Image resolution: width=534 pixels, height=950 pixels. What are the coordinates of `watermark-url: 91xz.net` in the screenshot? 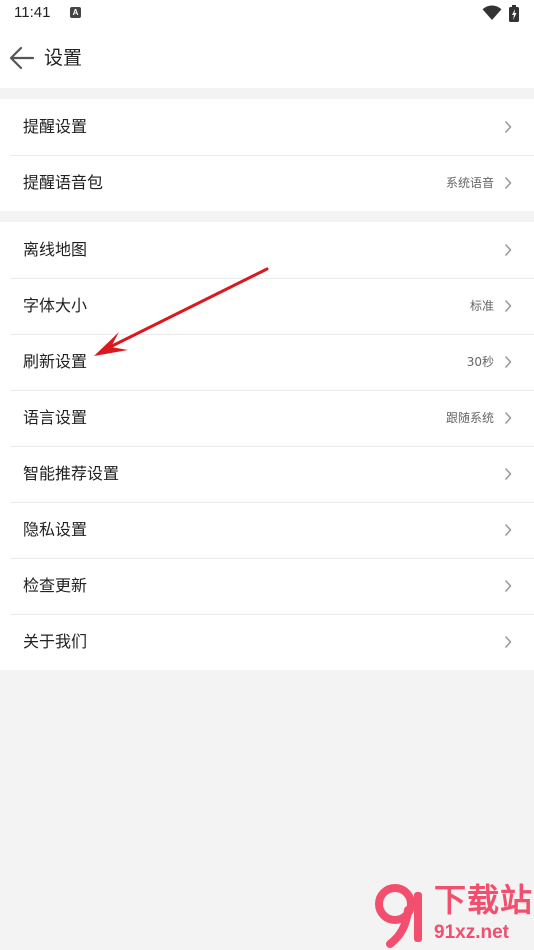 It's located at (471, 932).